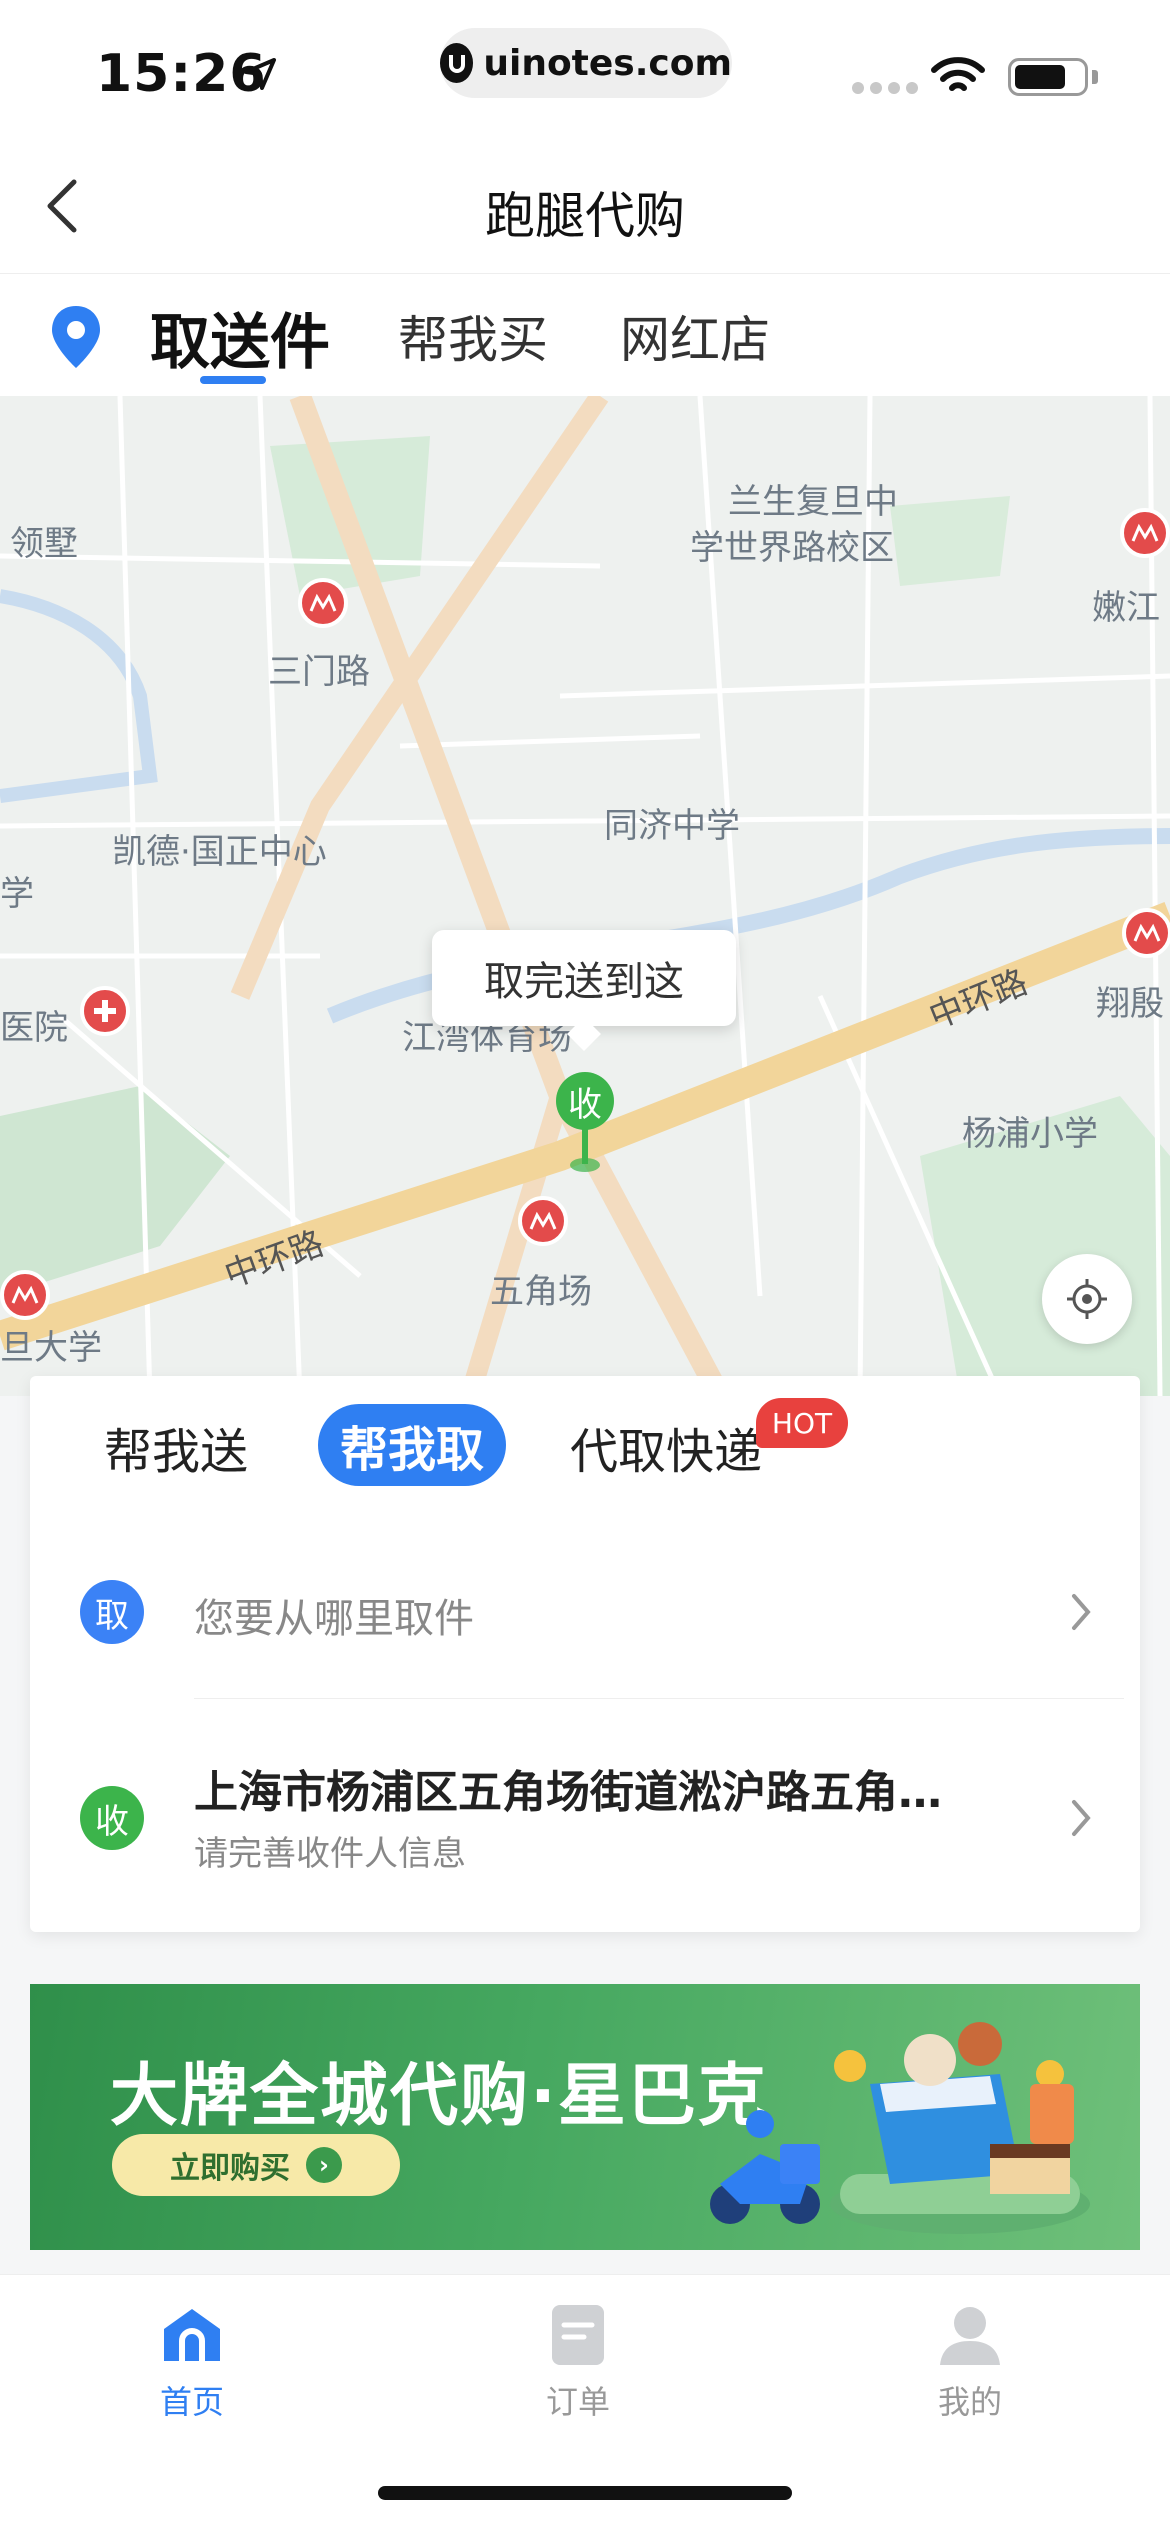 This screenshot has height=2532, width=1170. I want to click on url-pill: uinotes.com, so click(586, 63).